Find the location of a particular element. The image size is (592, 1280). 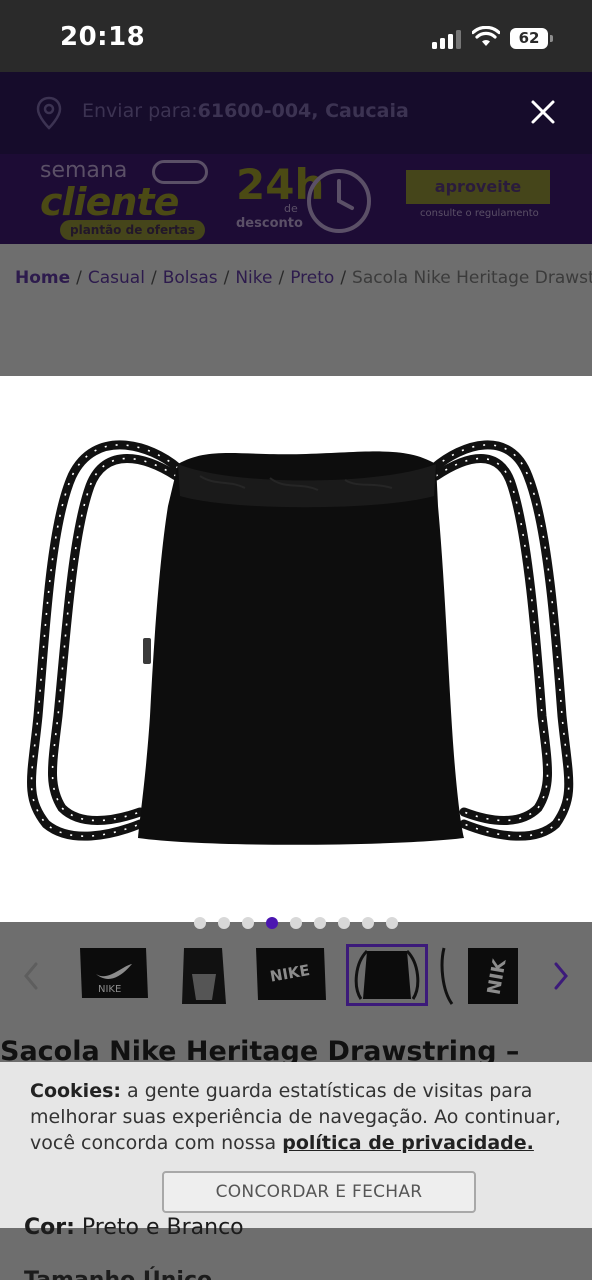

wifi-icon is located at coordinates (486, 36).